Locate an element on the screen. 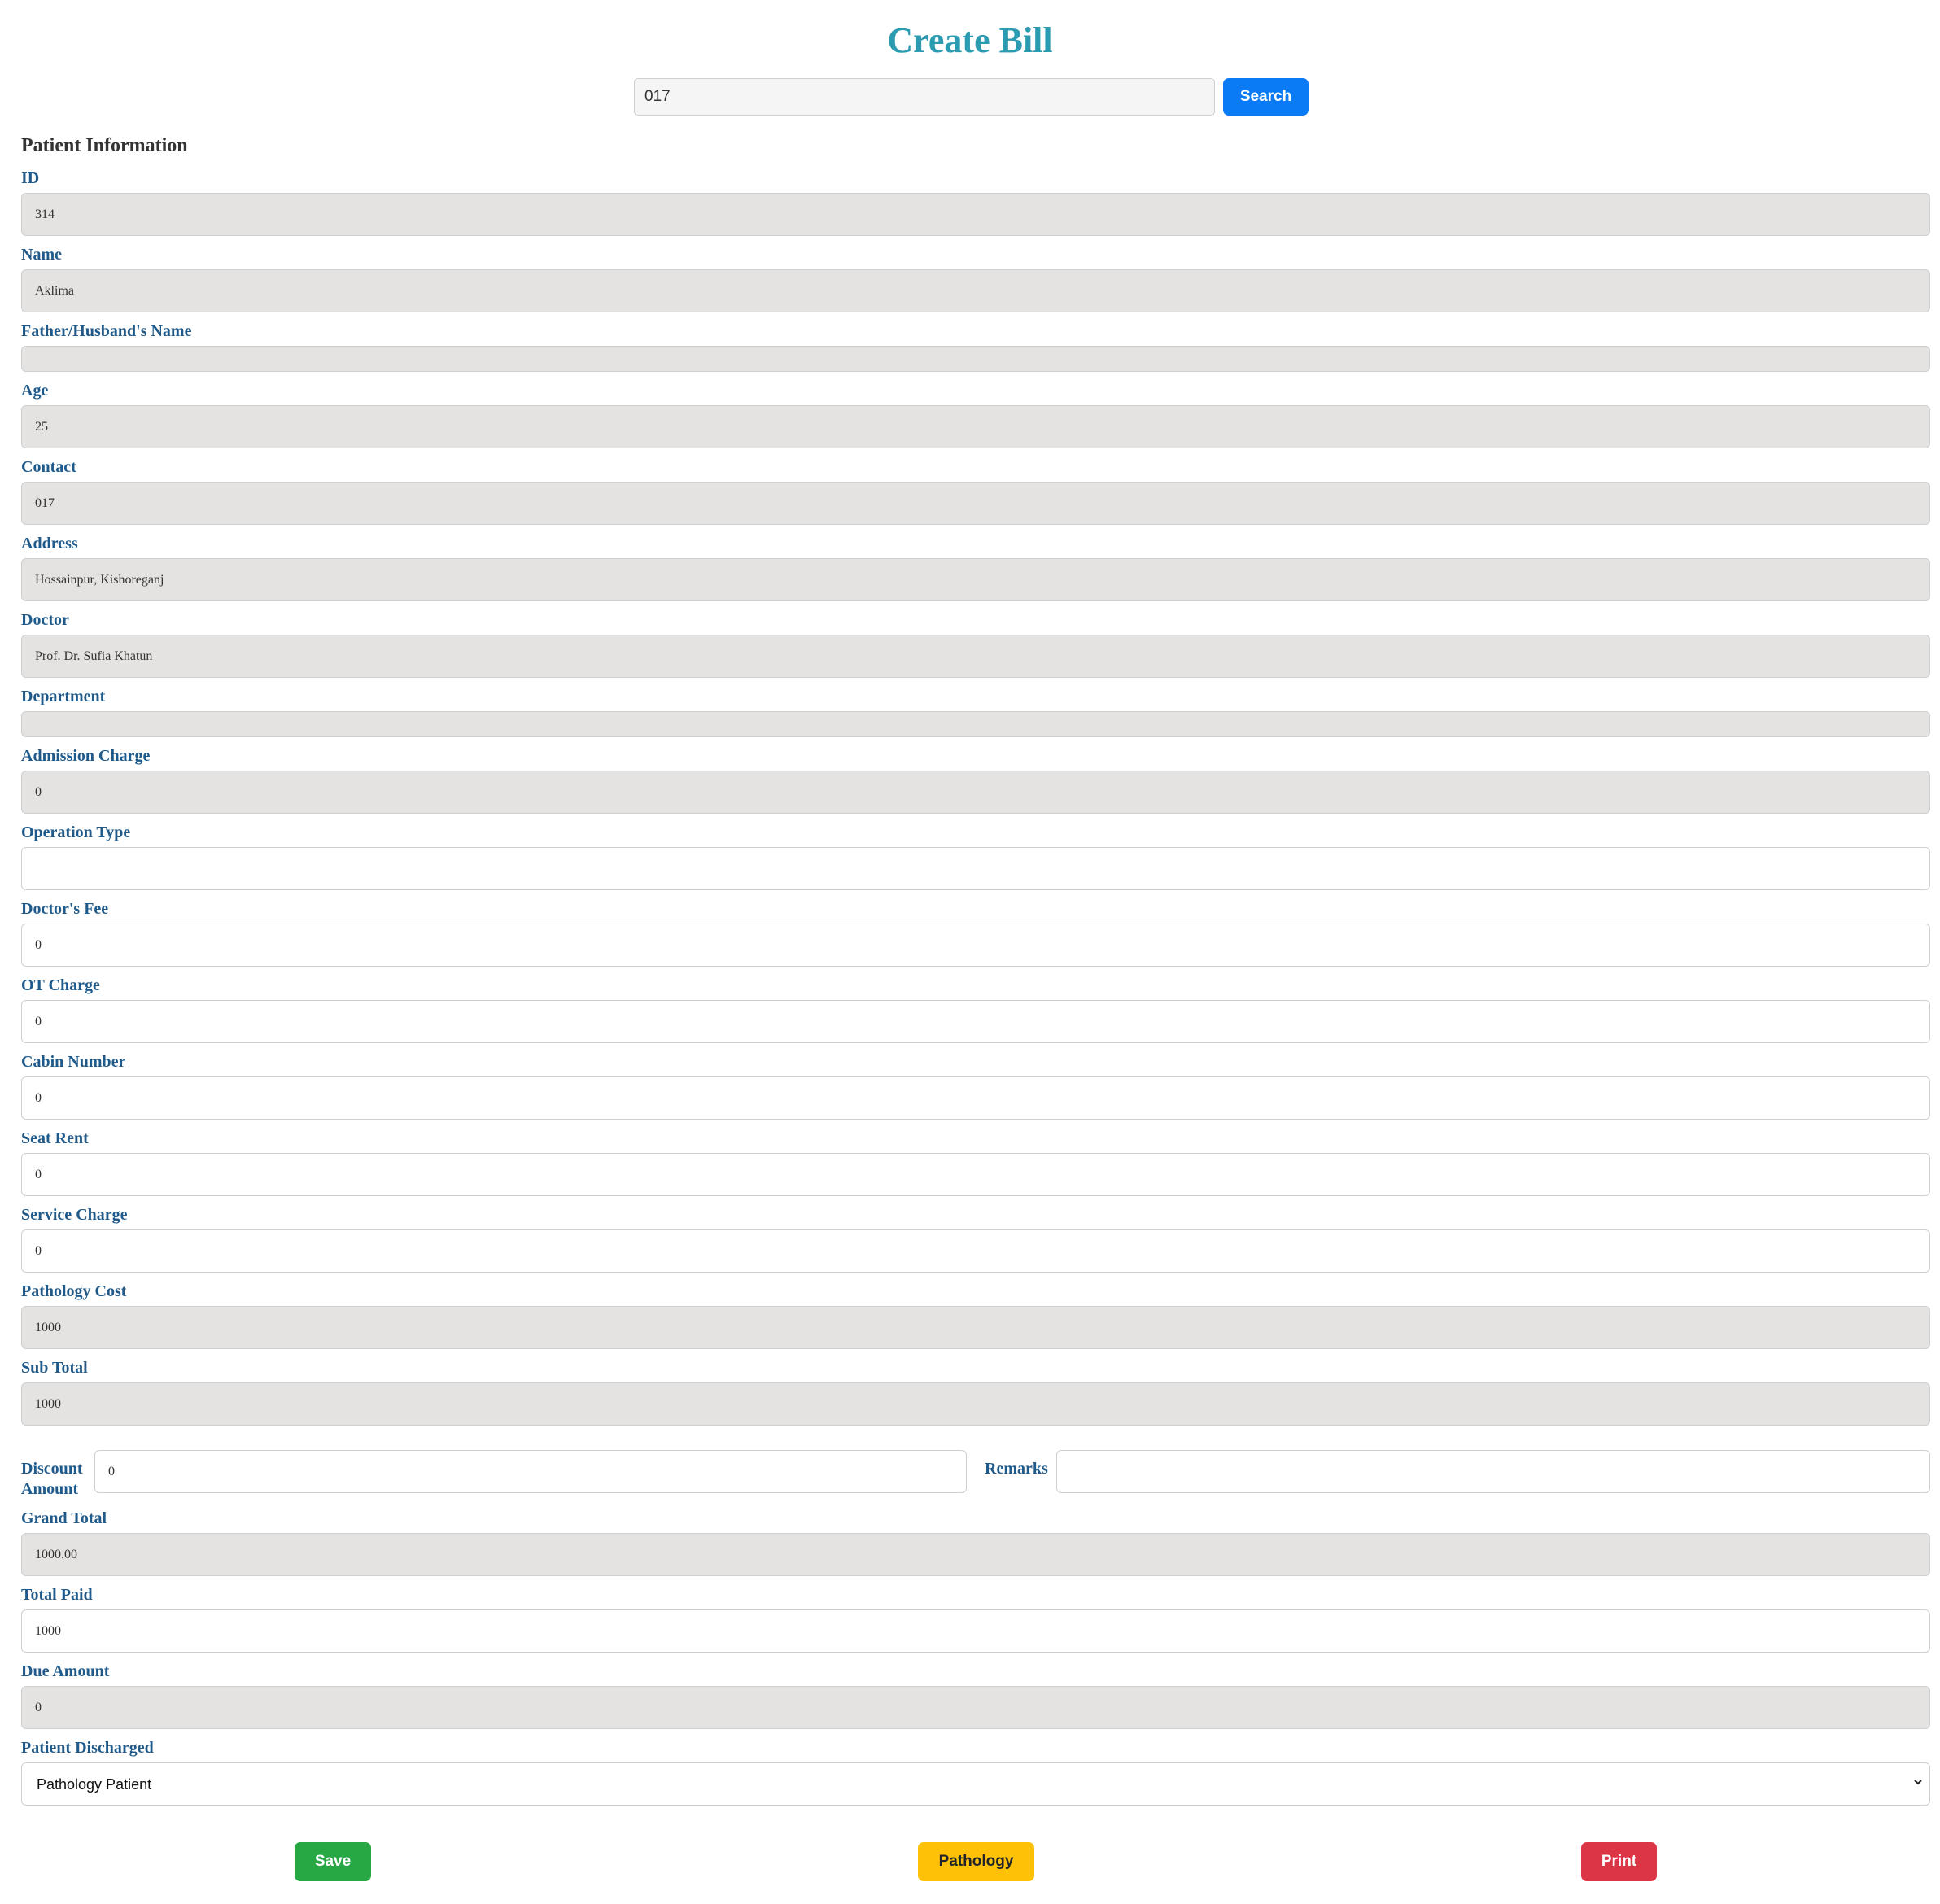 The image size is (1940, 1904). pathology-button: Pathology is located at coordinates (976, 1862).